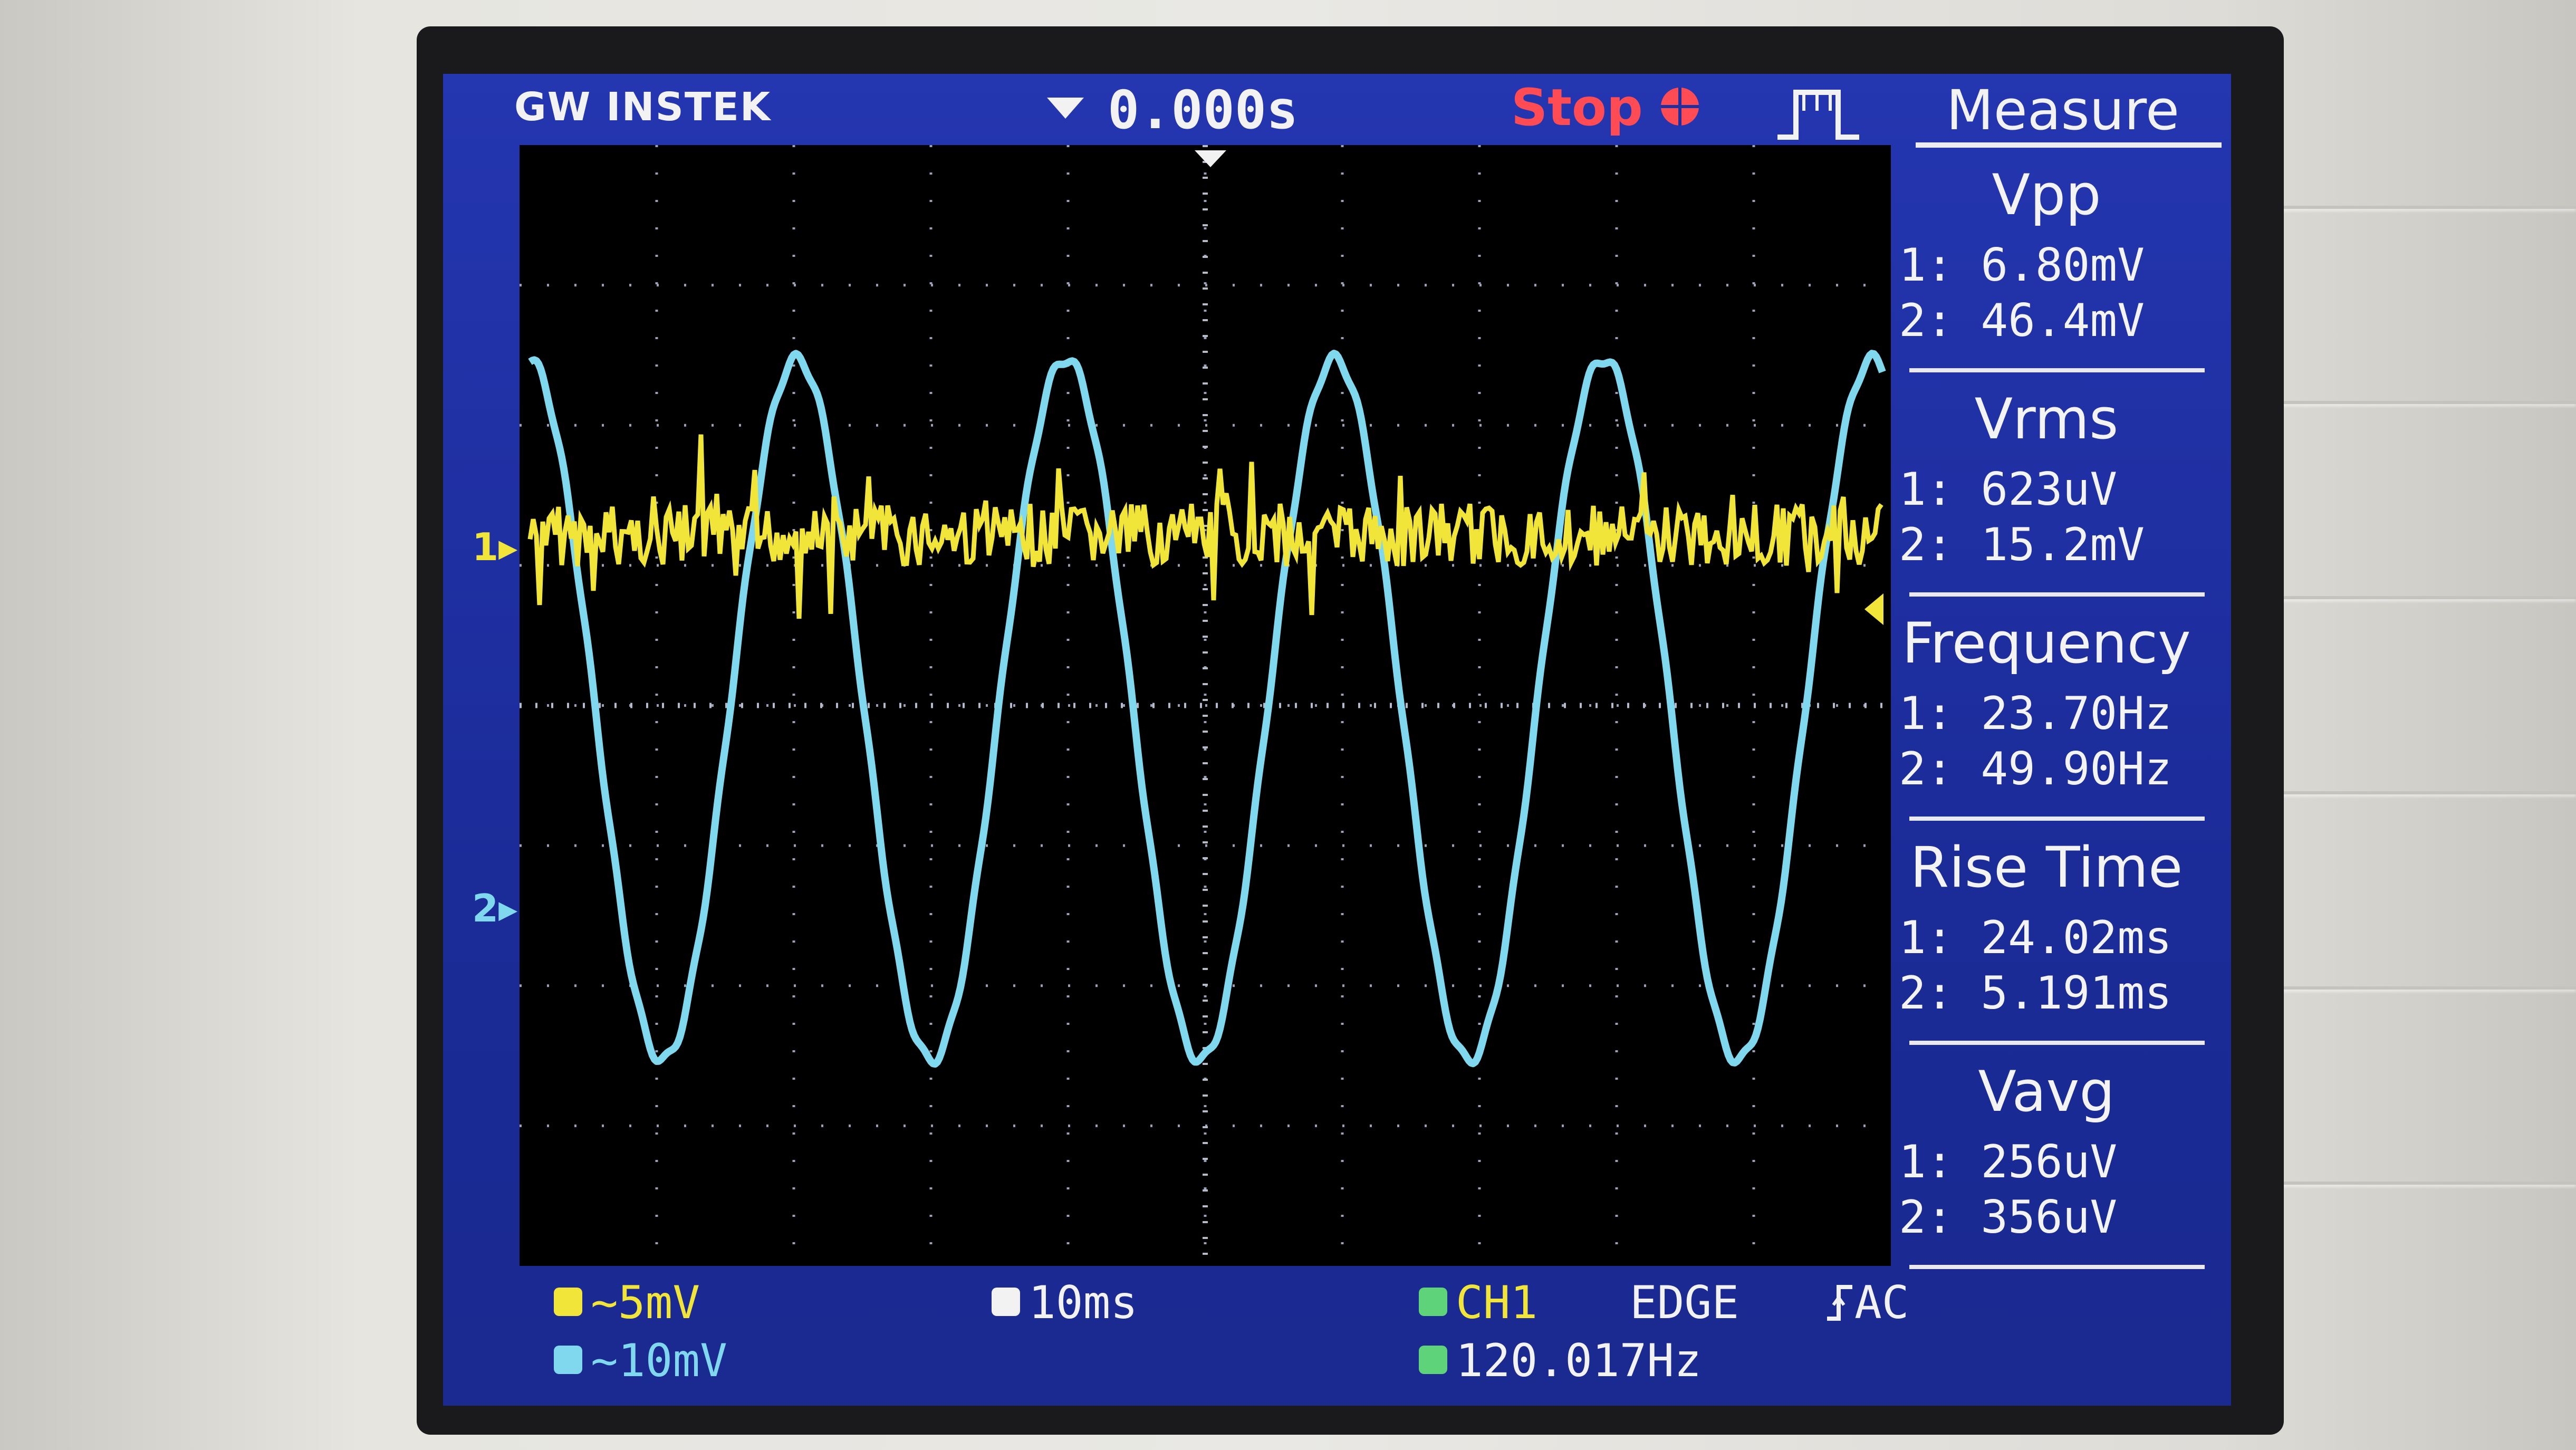 This screenshot has height=1450, width=2576. I want to click on measurement-ch1: 1: 6.80mV, so click(2022, 265).